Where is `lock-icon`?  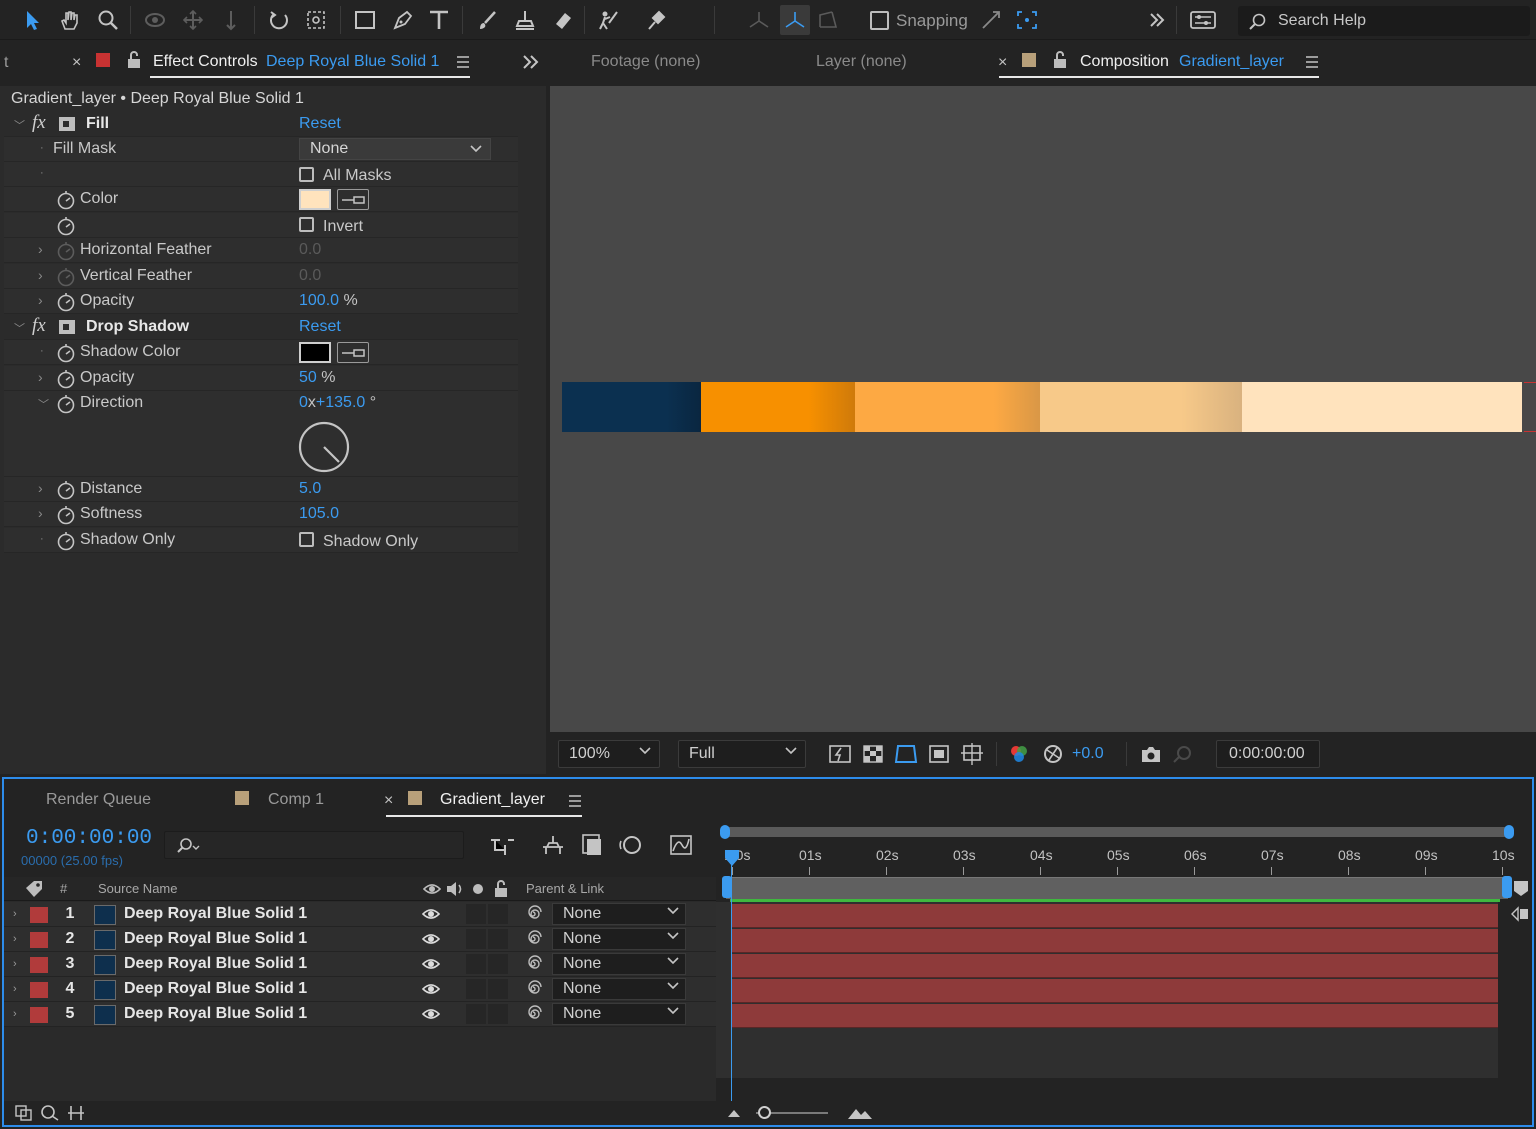
lock-icon is located at coordinates (1060, 60).